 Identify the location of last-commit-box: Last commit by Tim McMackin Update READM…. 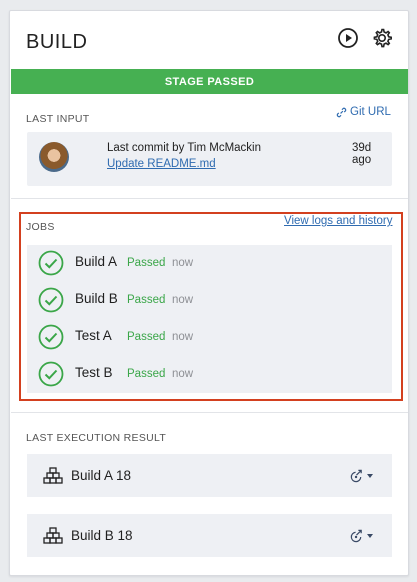
(209, 159).